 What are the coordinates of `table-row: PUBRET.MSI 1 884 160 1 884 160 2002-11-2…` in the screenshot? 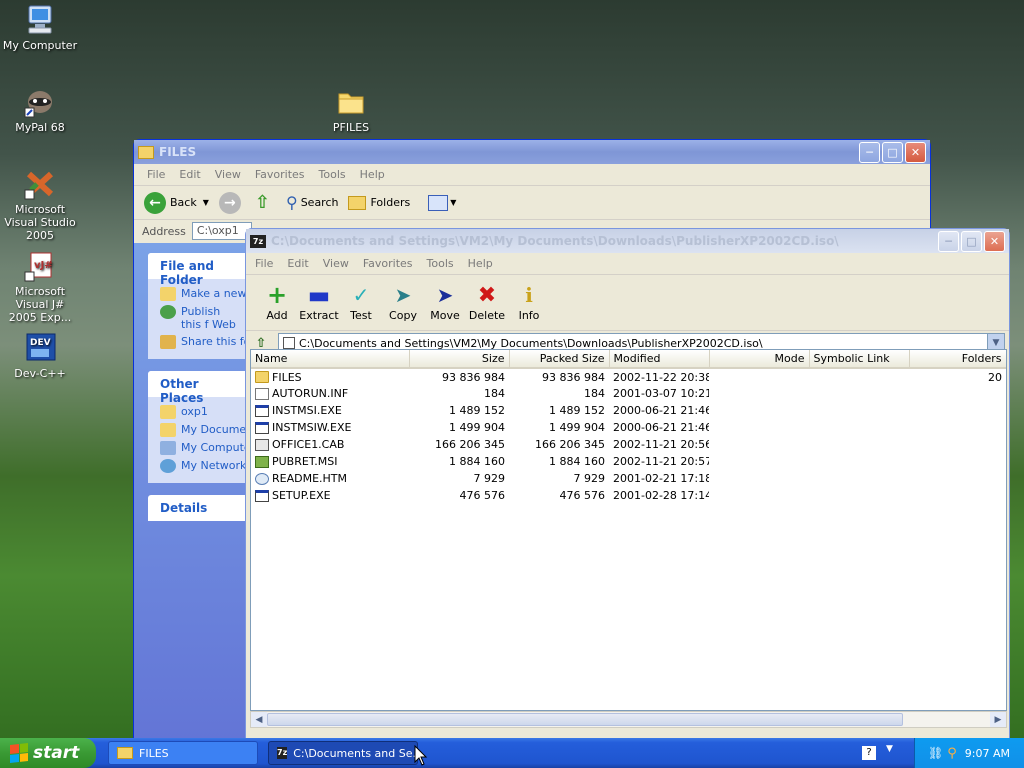 It's located at (628, 461).